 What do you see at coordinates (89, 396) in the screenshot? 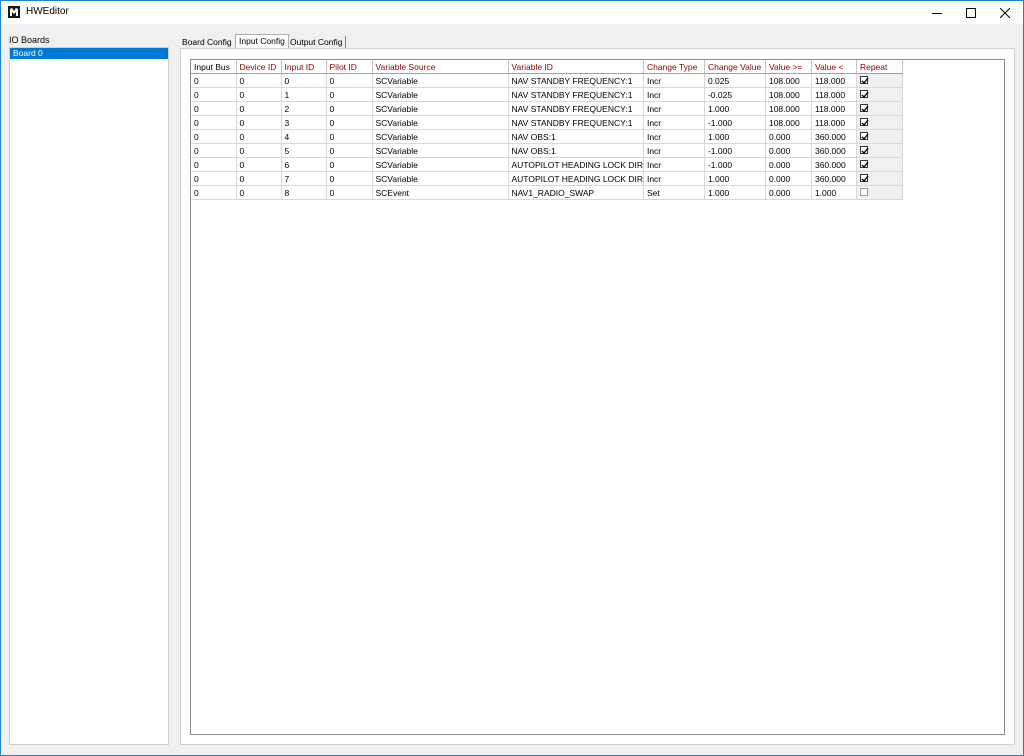
I see `board-list: Board 0` at bounding box center [89, 396].